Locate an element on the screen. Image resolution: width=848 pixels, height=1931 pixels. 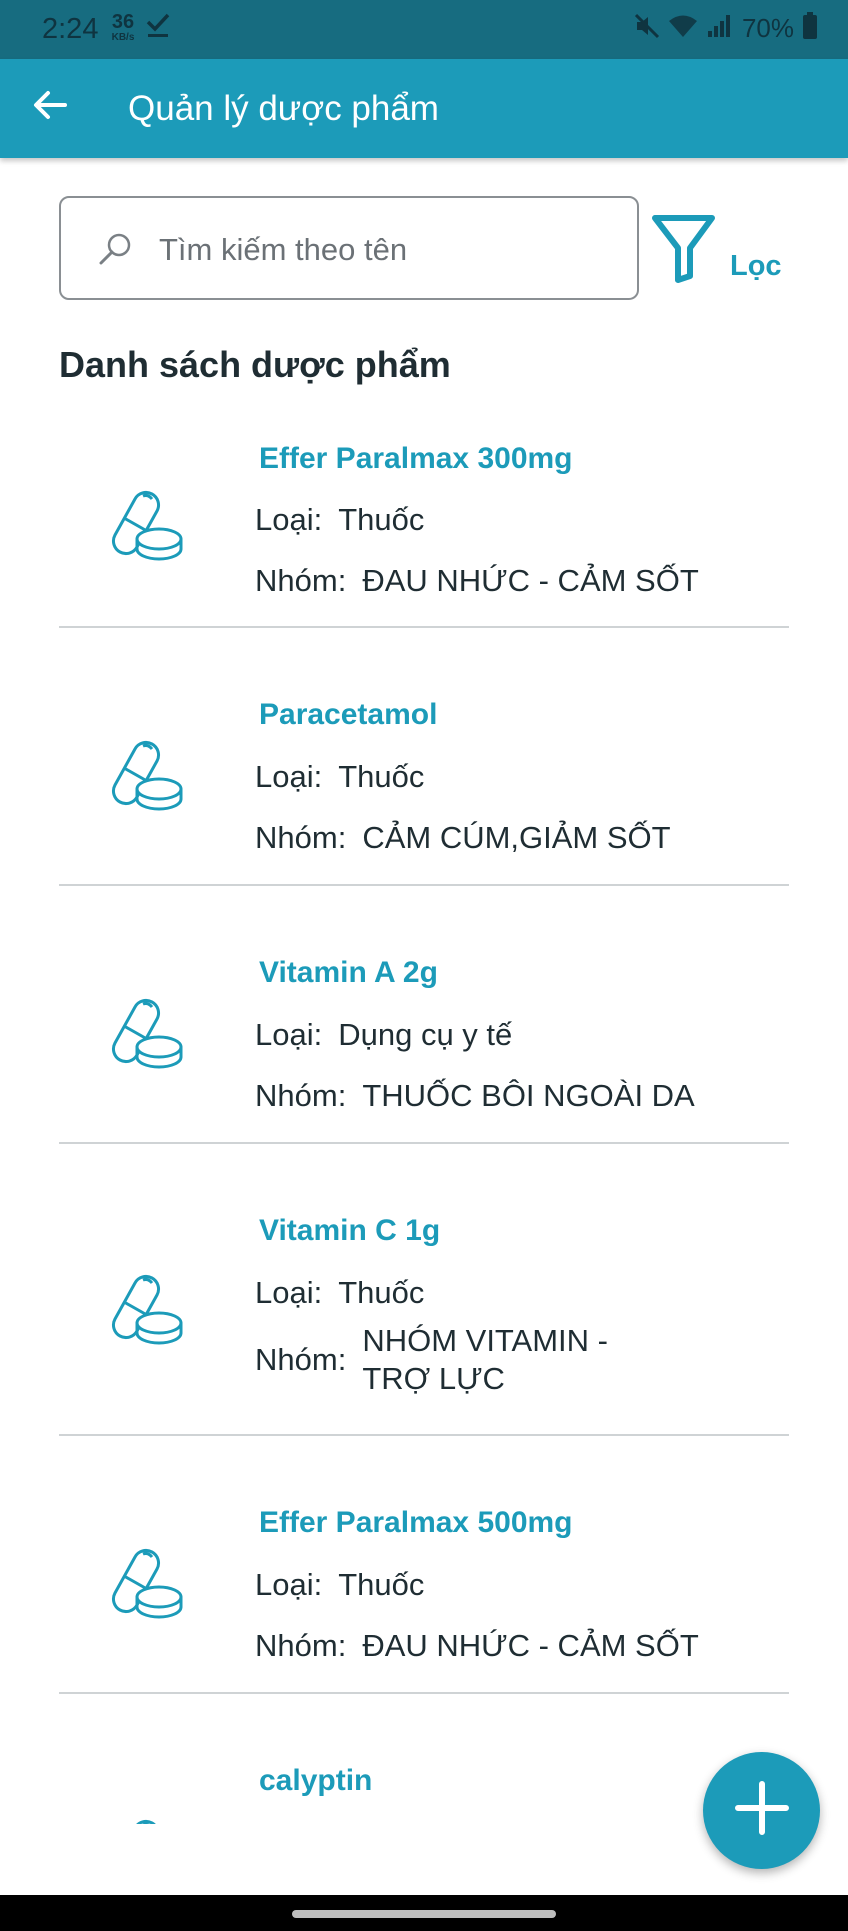
item-name: Paracetamol is located at coordinates (348, 714).